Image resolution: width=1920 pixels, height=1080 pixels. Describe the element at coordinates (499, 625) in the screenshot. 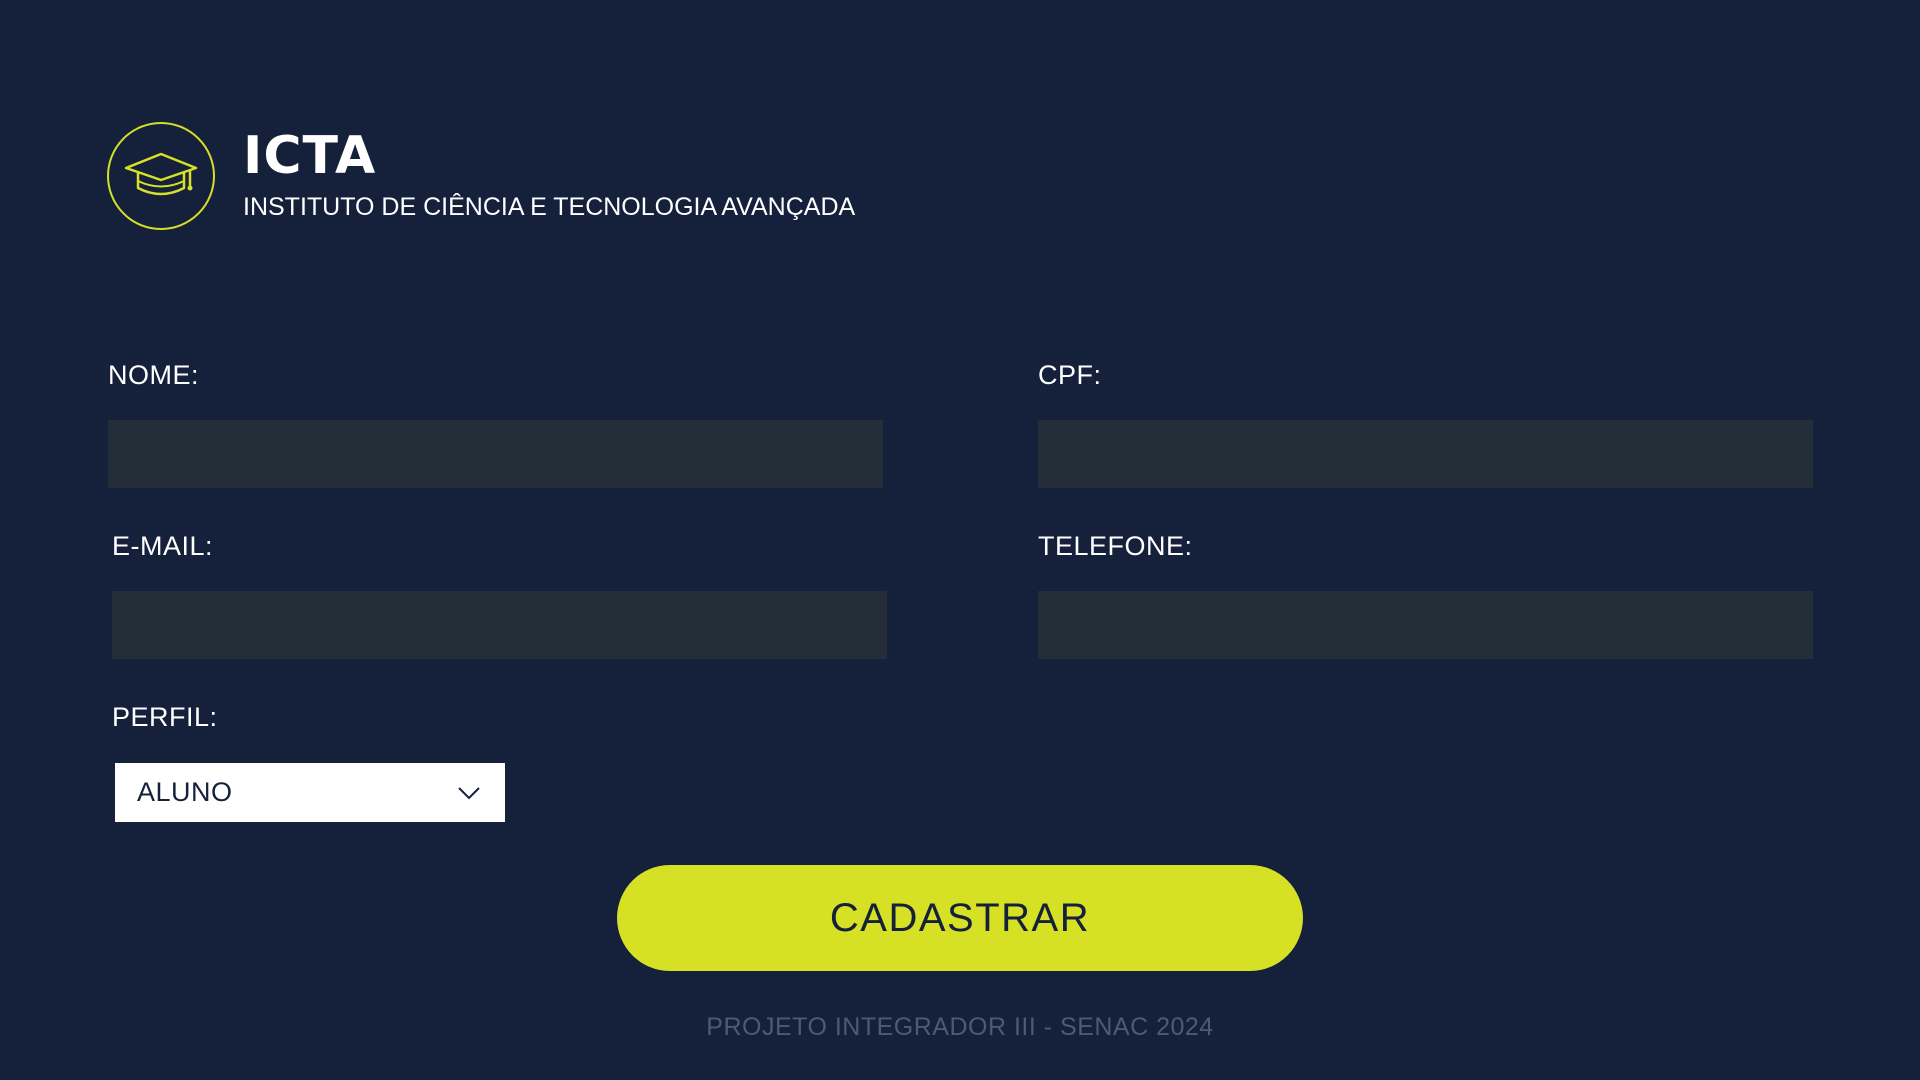

I see `email-input` at that location.